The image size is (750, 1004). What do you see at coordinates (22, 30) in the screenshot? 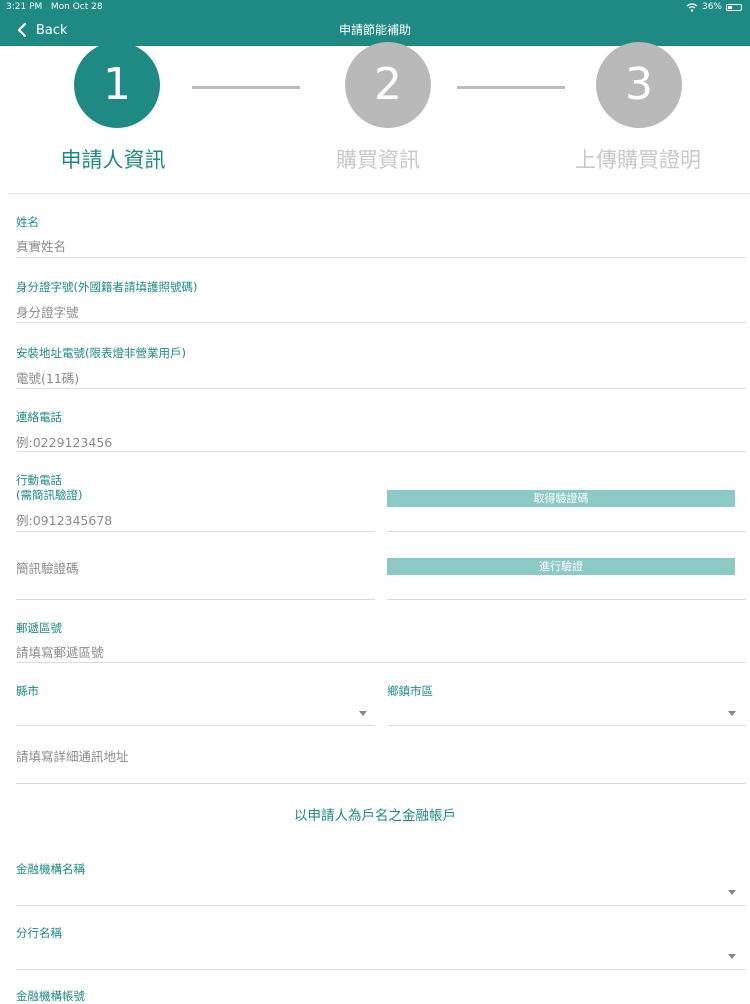
I see `chevron-left-icon` at bounding box center [22, 30].